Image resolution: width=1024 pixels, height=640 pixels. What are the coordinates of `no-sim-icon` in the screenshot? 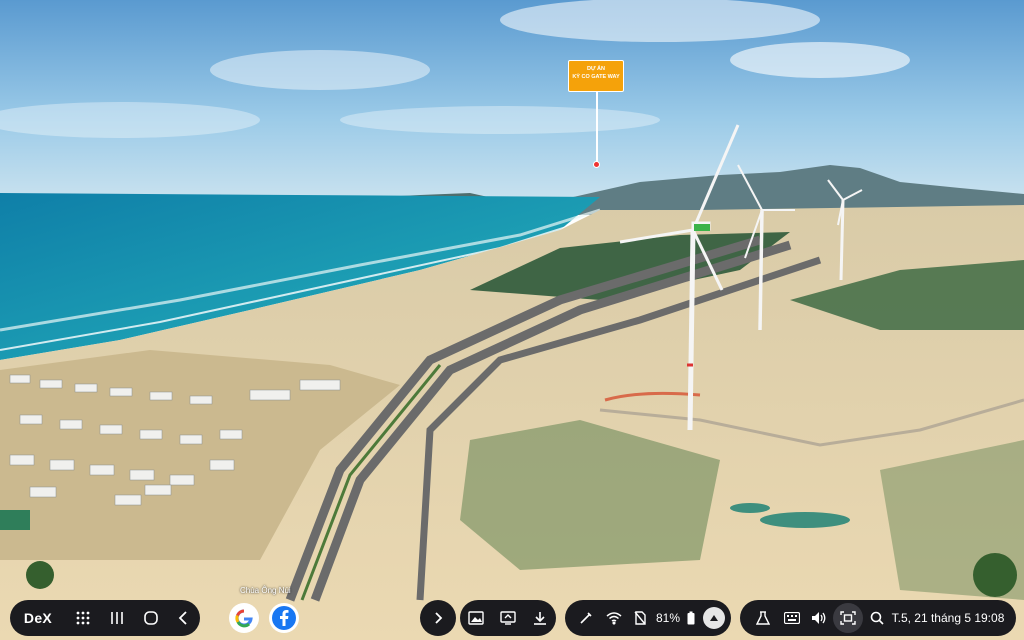 It's located at (640, 618).